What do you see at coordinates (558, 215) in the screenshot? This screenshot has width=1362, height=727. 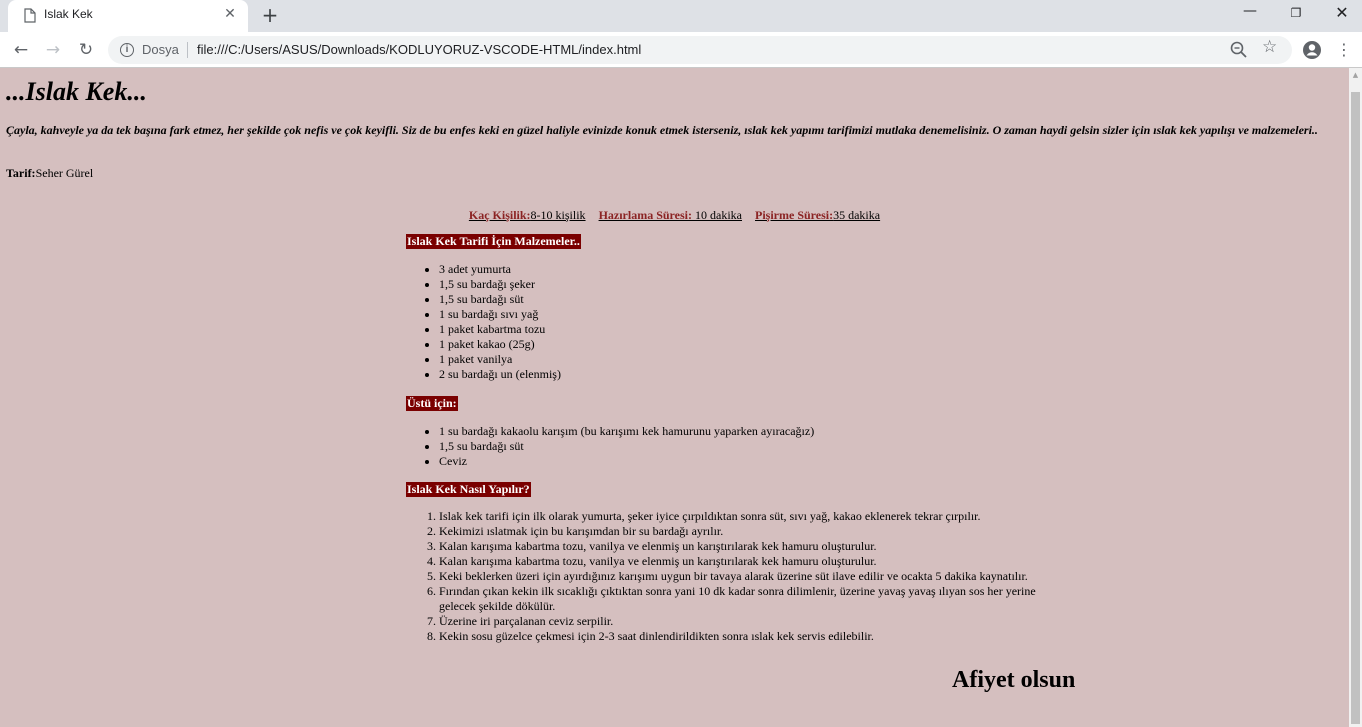 I see `servings-value: 8-10 kişilik` at bounding box center [558, 215].